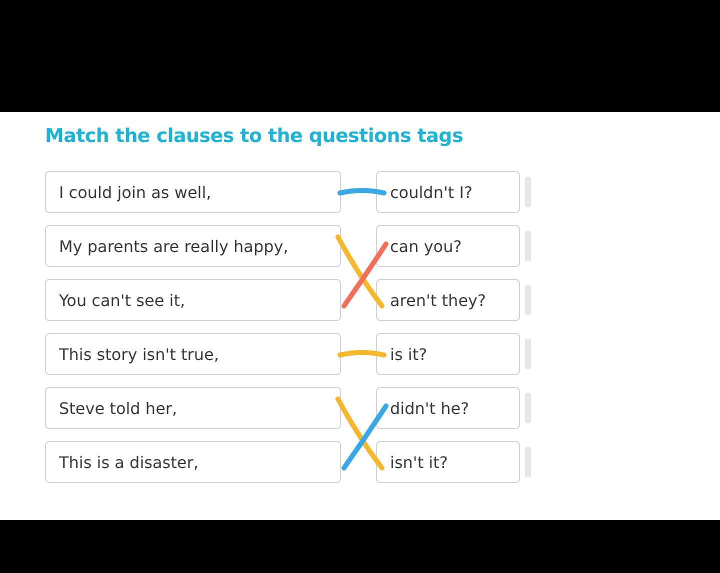 The width and height of the screenshot is (720, 573). I want to click on clause-card: You can't see it,, so click(193, 300).